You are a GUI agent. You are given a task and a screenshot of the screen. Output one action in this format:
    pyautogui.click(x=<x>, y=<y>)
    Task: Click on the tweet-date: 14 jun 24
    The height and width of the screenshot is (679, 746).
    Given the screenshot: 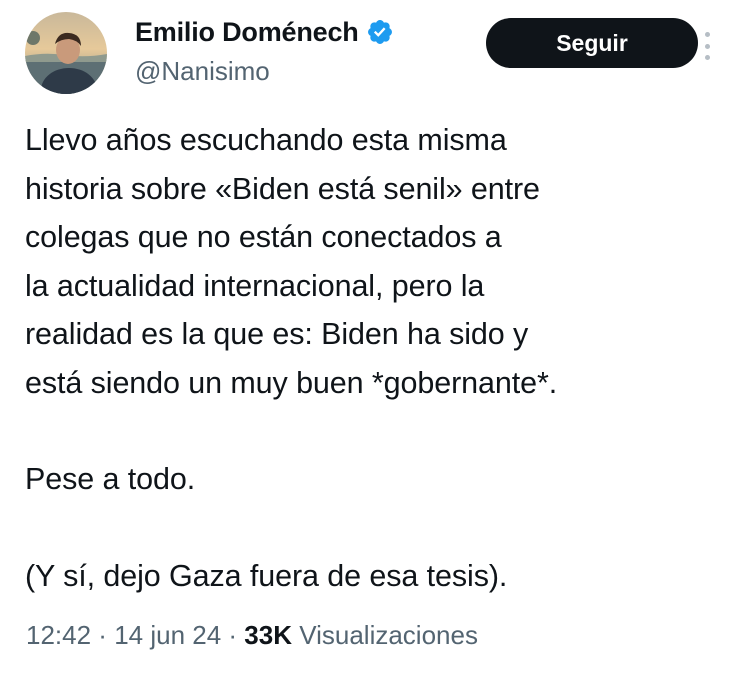 What is the action you would take?
    pyautogui.click(x=167, y=635)
    